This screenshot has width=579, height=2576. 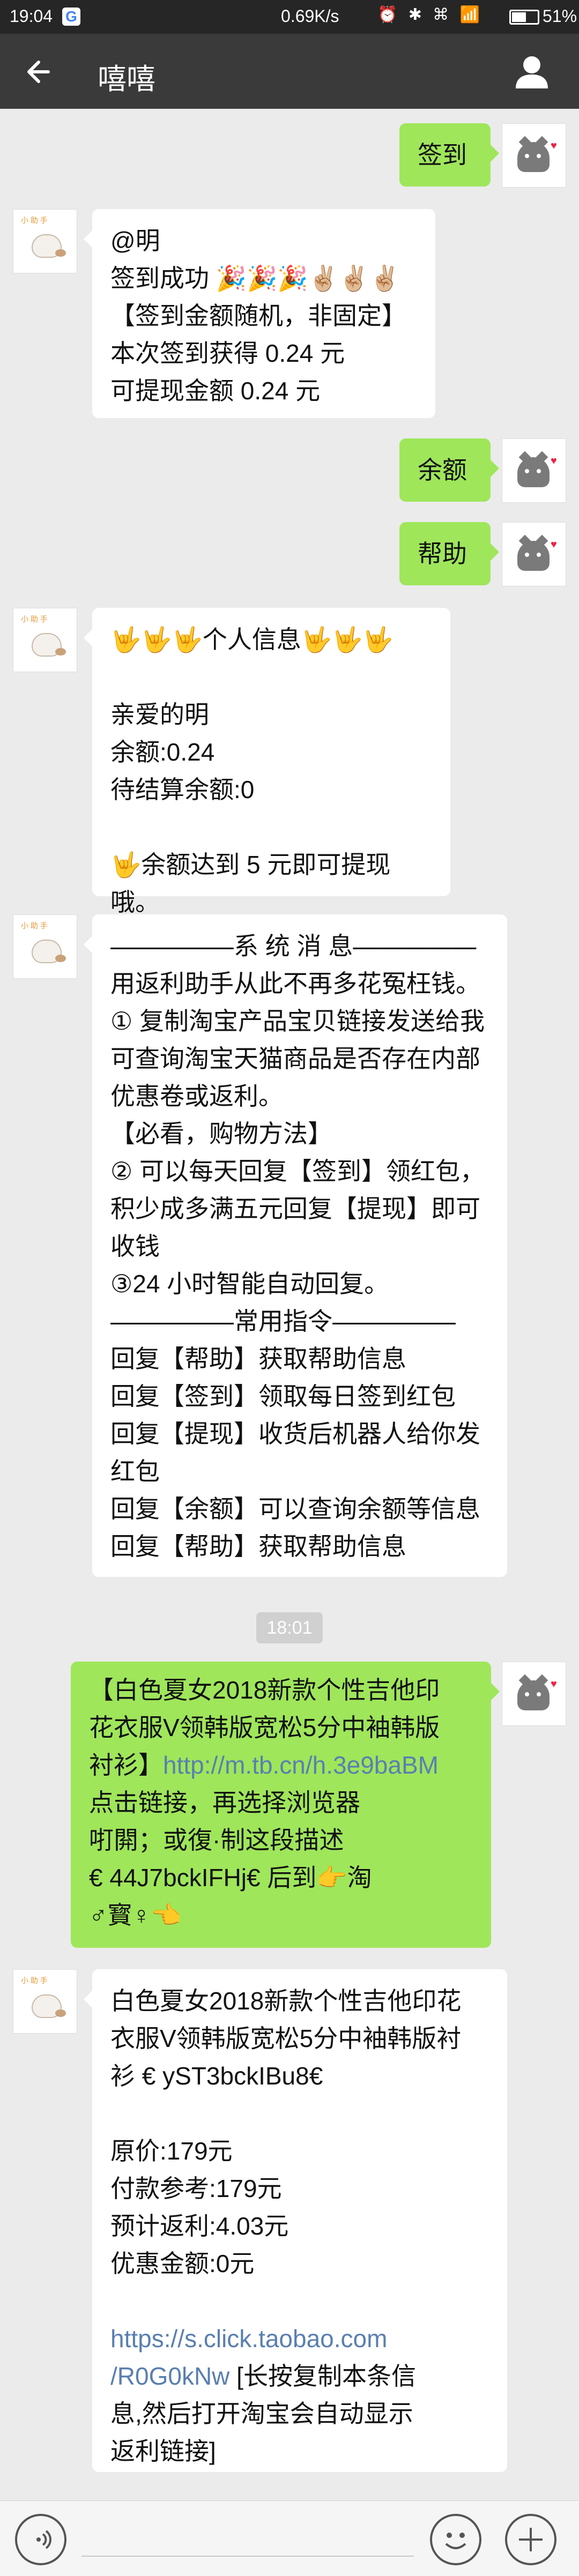 What do you see at coordinates (295, 1059) in the screenshot?
I see `message-line: 可查询淘宝天猫商品是否存在内部` at bounding box center [295, 1059].